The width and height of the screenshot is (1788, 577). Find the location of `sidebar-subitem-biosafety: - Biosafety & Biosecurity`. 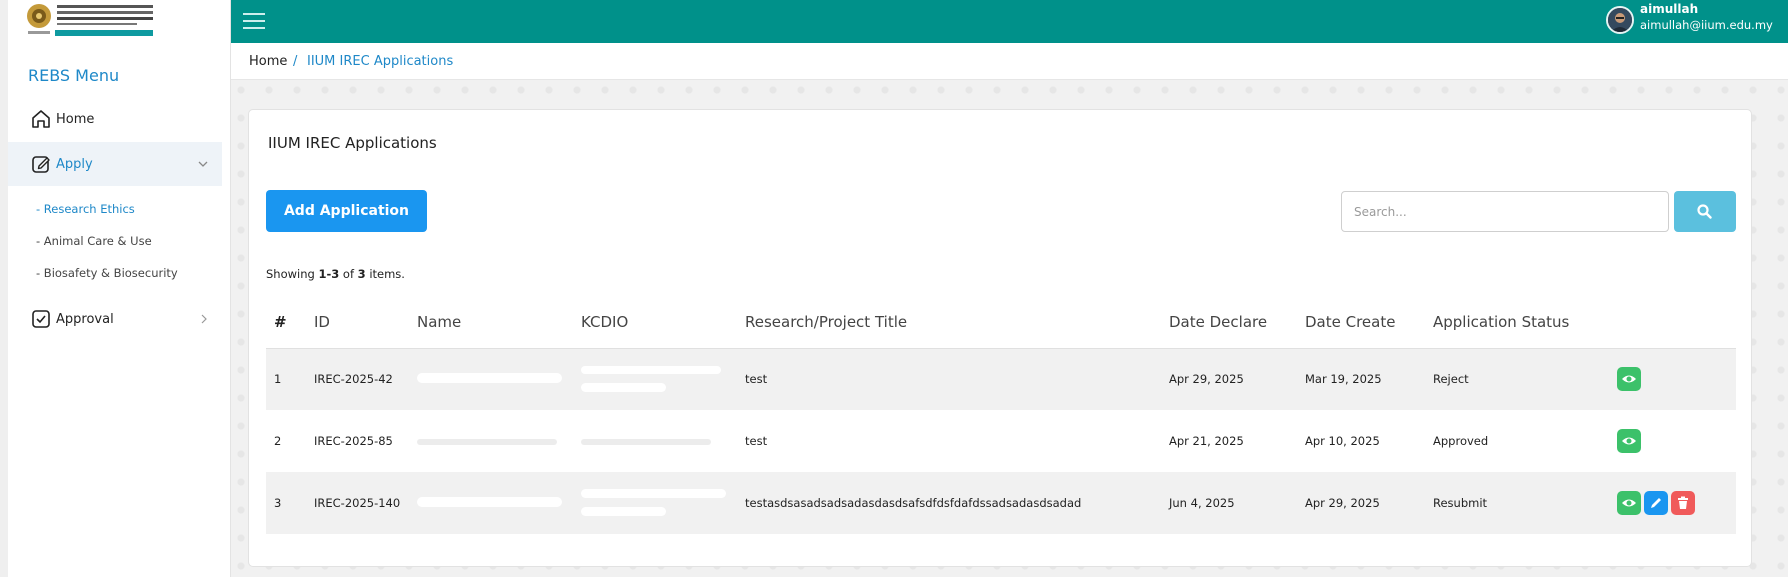

sidebar-subitem-biosafety: - Biosafety & Biosecurity is located at coordinates (107, 273).